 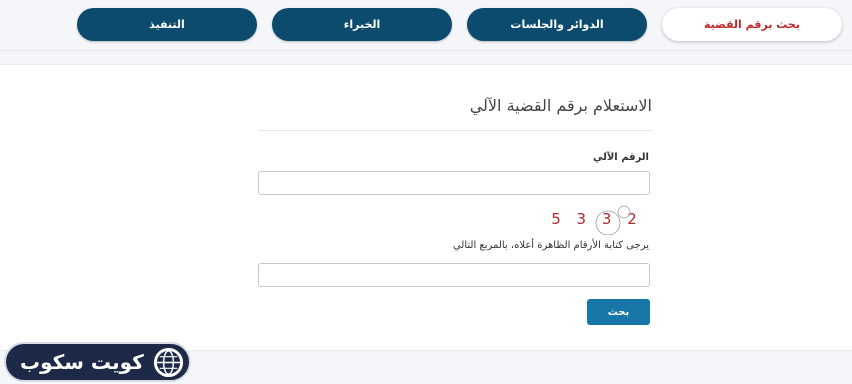 What do you see at coordinates (454, 275) in the screenshot?
I see `captcha-input` at bounding box center [454, 275].